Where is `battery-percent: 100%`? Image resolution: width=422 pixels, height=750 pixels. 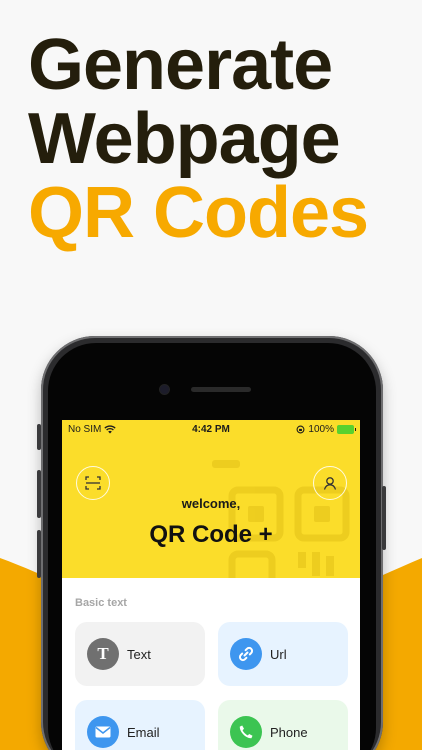
battery-percent: 100% is located at coordinates (321, 429).